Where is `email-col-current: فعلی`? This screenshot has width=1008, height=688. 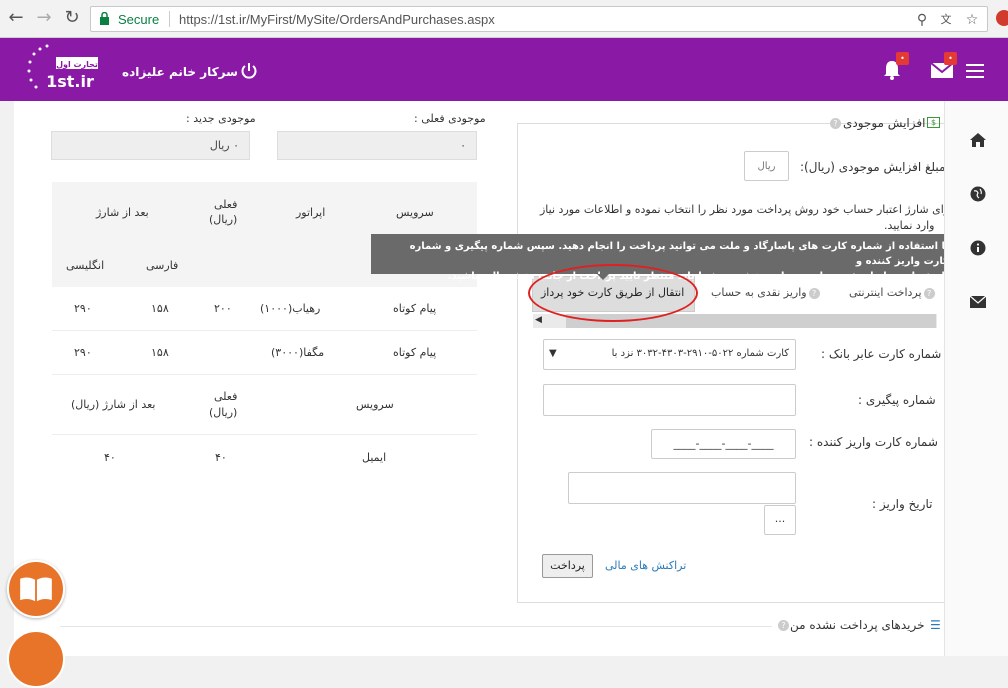
email-col-current: فعلی is located at coordinates (226, 396).